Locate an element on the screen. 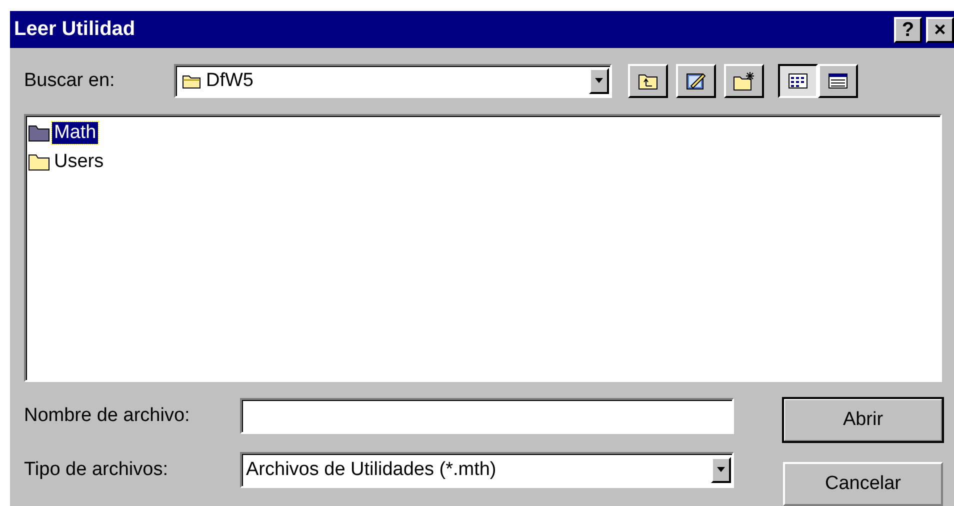  look-in-dropdown: DfW5 is located at coordinates (393, 81).